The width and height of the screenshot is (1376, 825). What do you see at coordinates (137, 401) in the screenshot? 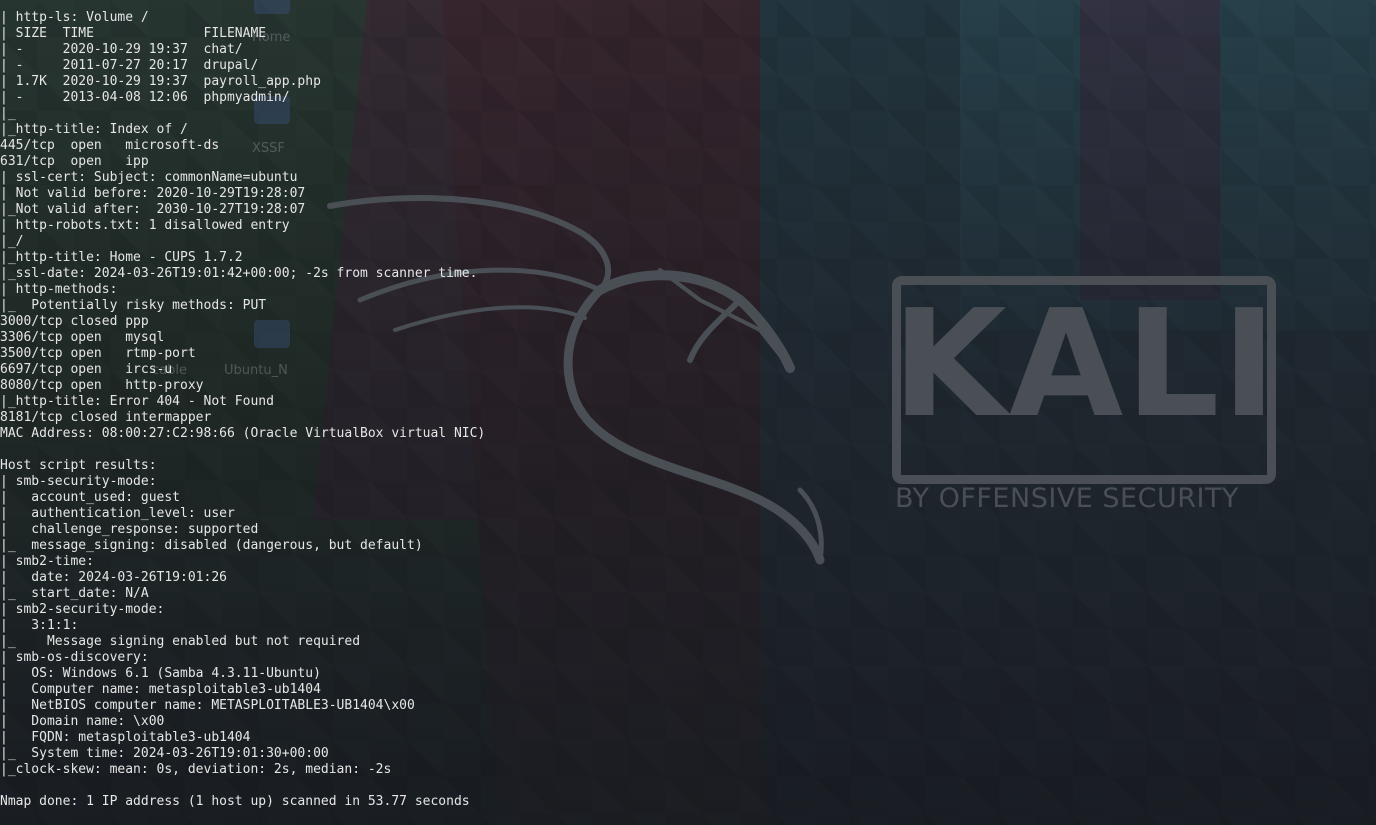
I see `terminal-line: |_http-title: Error 404 - Not Found` at bounding box center [137, 401].